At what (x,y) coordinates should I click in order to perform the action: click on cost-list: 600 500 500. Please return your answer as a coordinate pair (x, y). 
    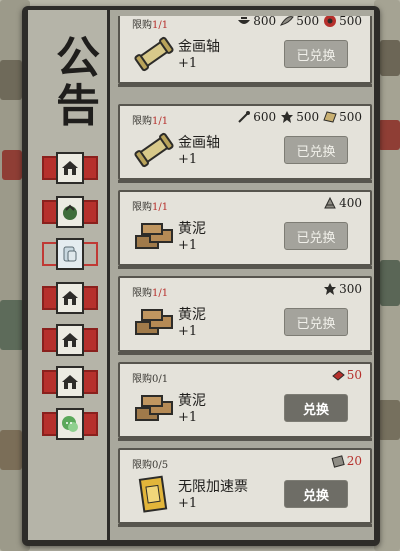
    Looking at the image, I should click on (299, 117).